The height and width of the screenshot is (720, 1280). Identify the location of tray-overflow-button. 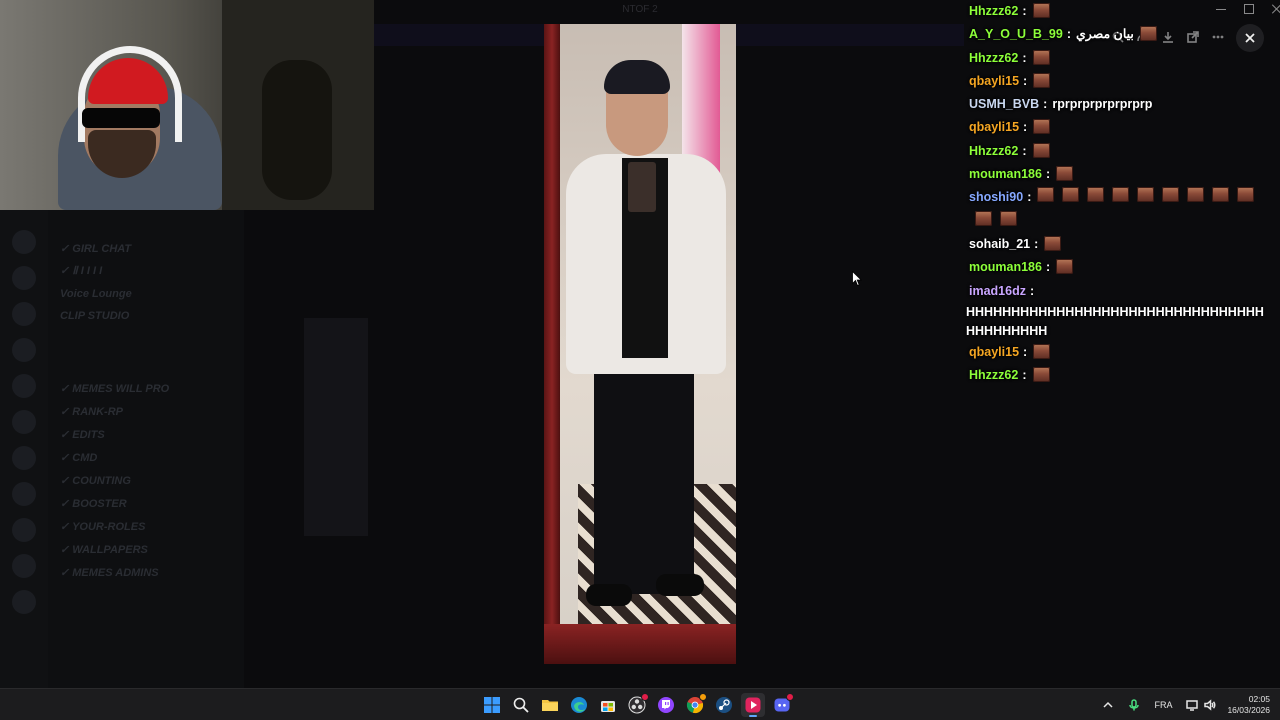
(1108, 705).